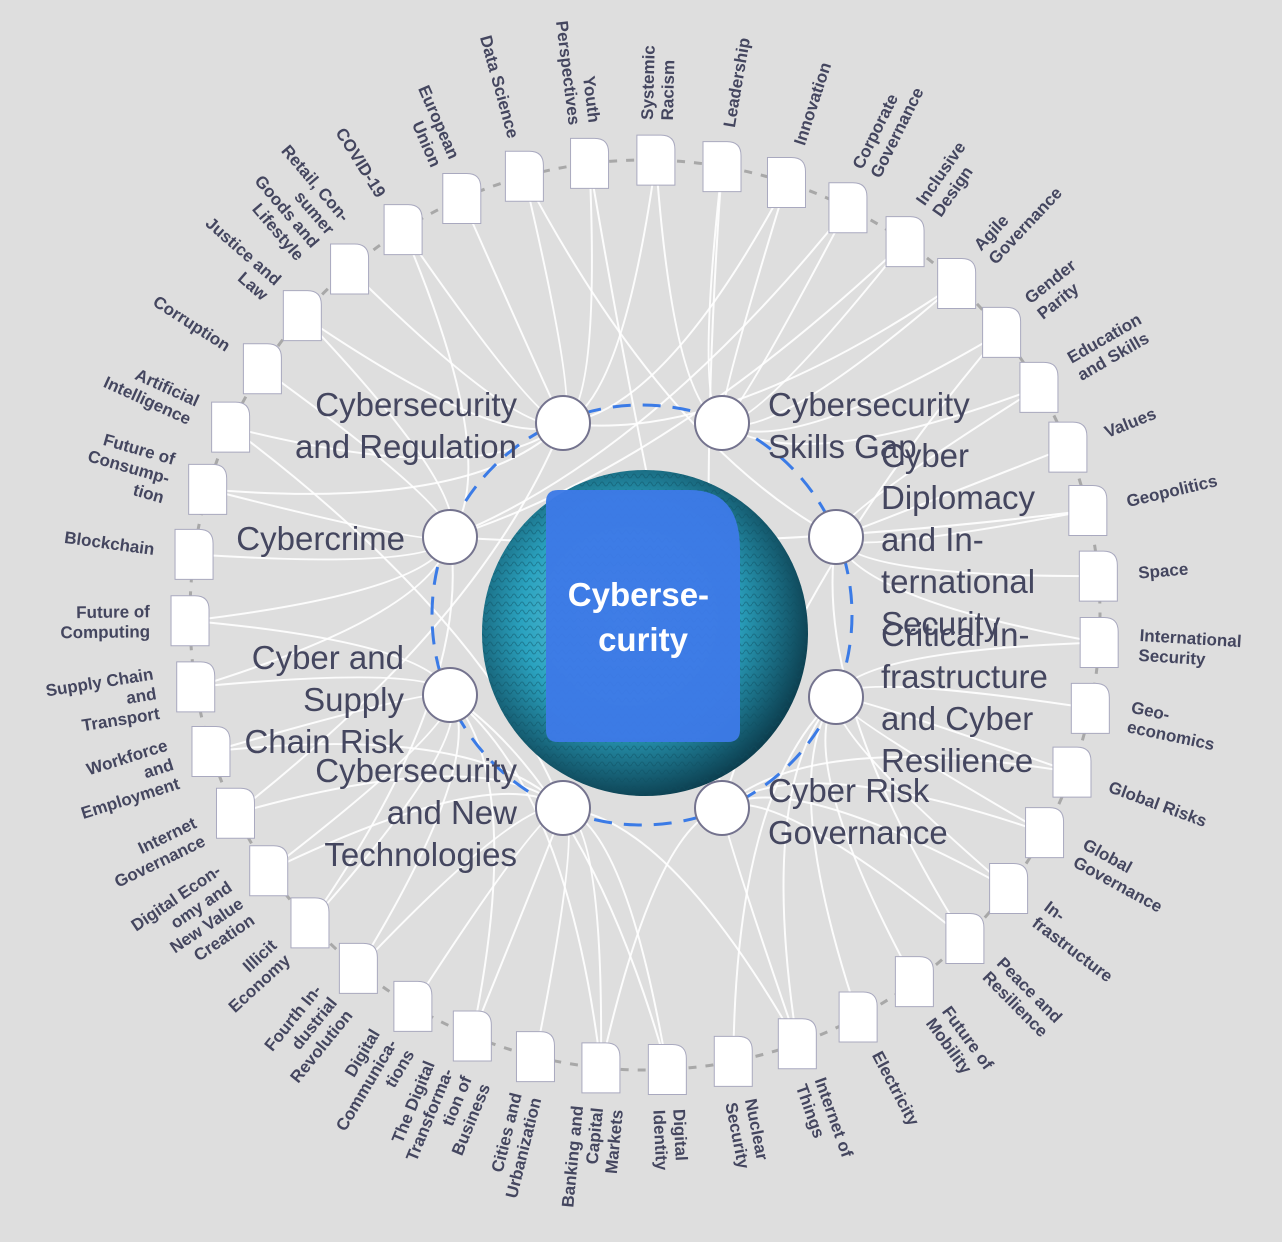 This screenshot has width=1282, height=1242. Describe the element at coordinates (945, 1021) in the screenshot. I see `outer-topic: Future ofMobility` at that location.